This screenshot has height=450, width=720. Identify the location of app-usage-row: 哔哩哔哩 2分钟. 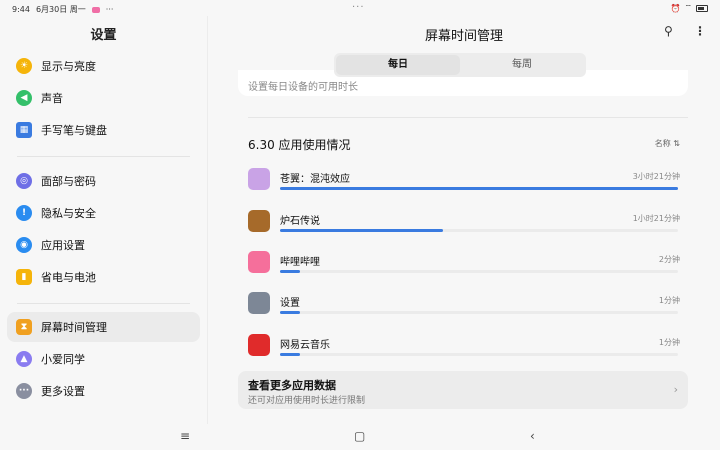
(464, 265).